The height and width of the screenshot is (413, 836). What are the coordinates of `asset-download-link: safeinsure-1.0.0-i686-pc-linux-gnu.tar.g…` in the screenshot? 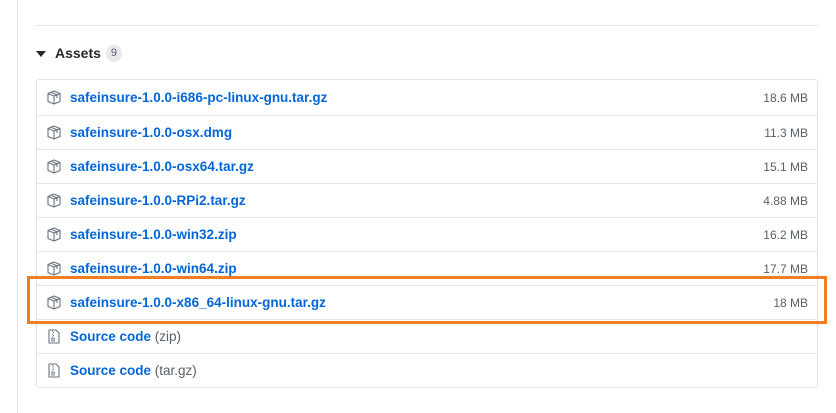 It's located at (198, 97).